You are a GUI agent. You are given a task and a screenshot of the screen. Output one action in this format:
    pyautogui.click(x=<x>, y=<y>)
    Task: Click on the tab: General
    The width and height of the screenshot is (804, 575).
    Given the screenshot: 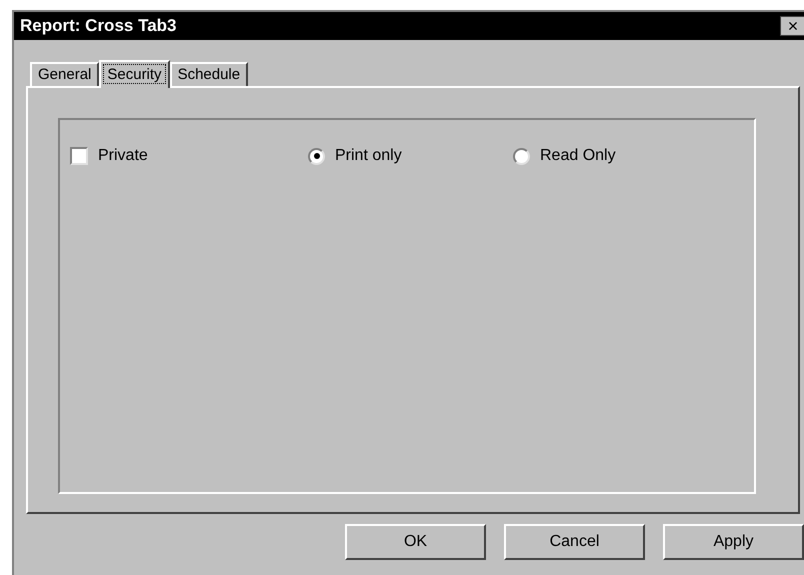 What is the action you would take?
    pyautogui.click(x=65, y=74)
    